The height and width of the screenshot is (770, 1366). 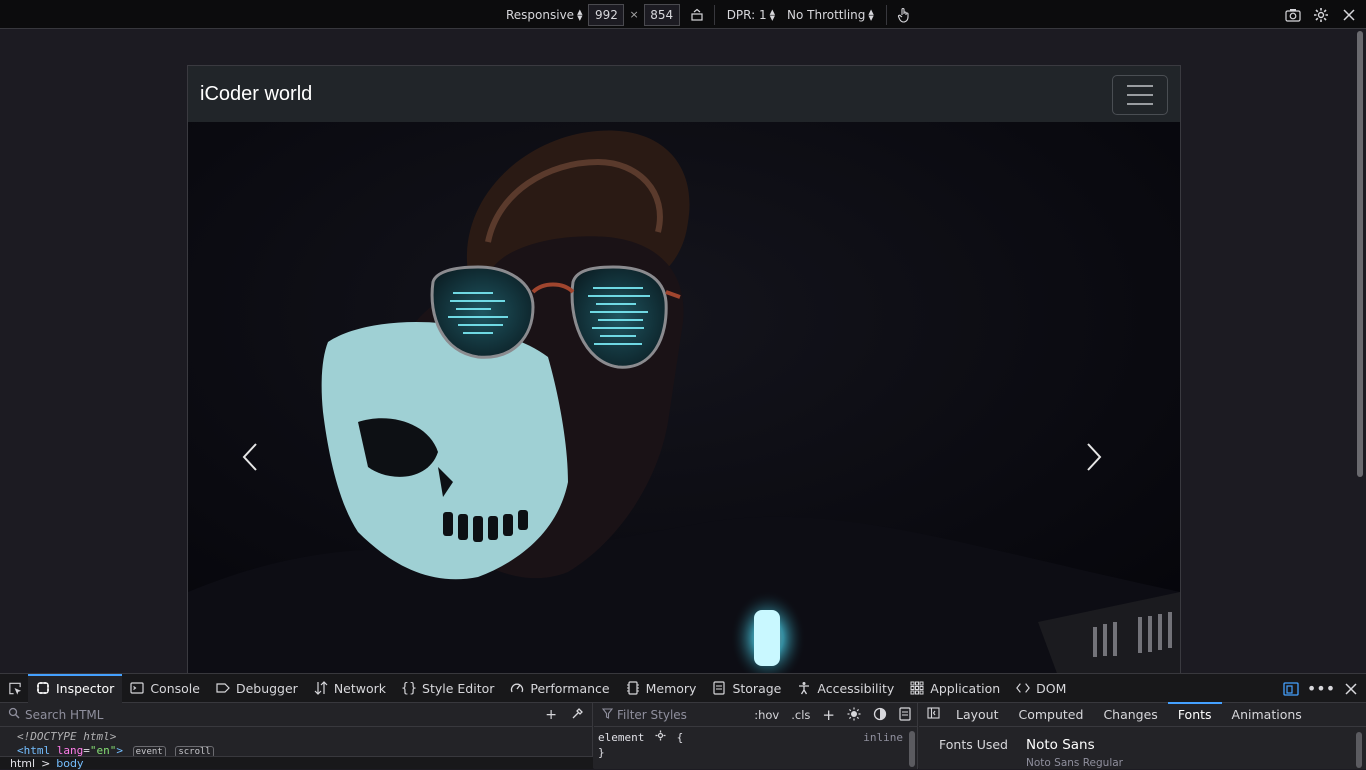 I want to click on viewport-width-input: 992, so click(x=606, y=14).